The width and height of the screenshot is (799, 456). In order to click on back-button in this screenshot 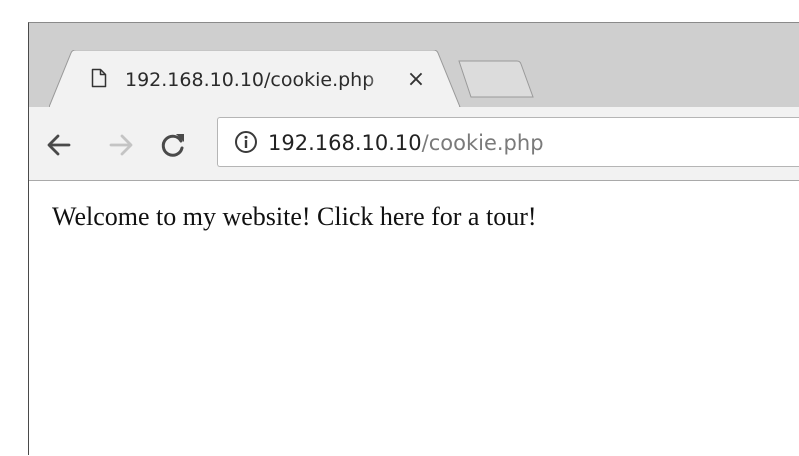, I will do `click(59, 145)`.